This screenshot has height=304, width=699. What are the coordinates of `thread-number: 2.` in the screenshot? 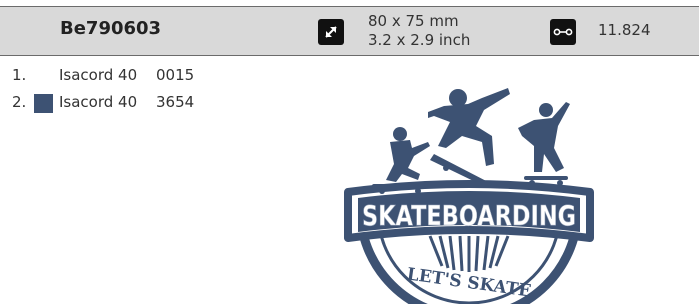 It's located at (19, 102).